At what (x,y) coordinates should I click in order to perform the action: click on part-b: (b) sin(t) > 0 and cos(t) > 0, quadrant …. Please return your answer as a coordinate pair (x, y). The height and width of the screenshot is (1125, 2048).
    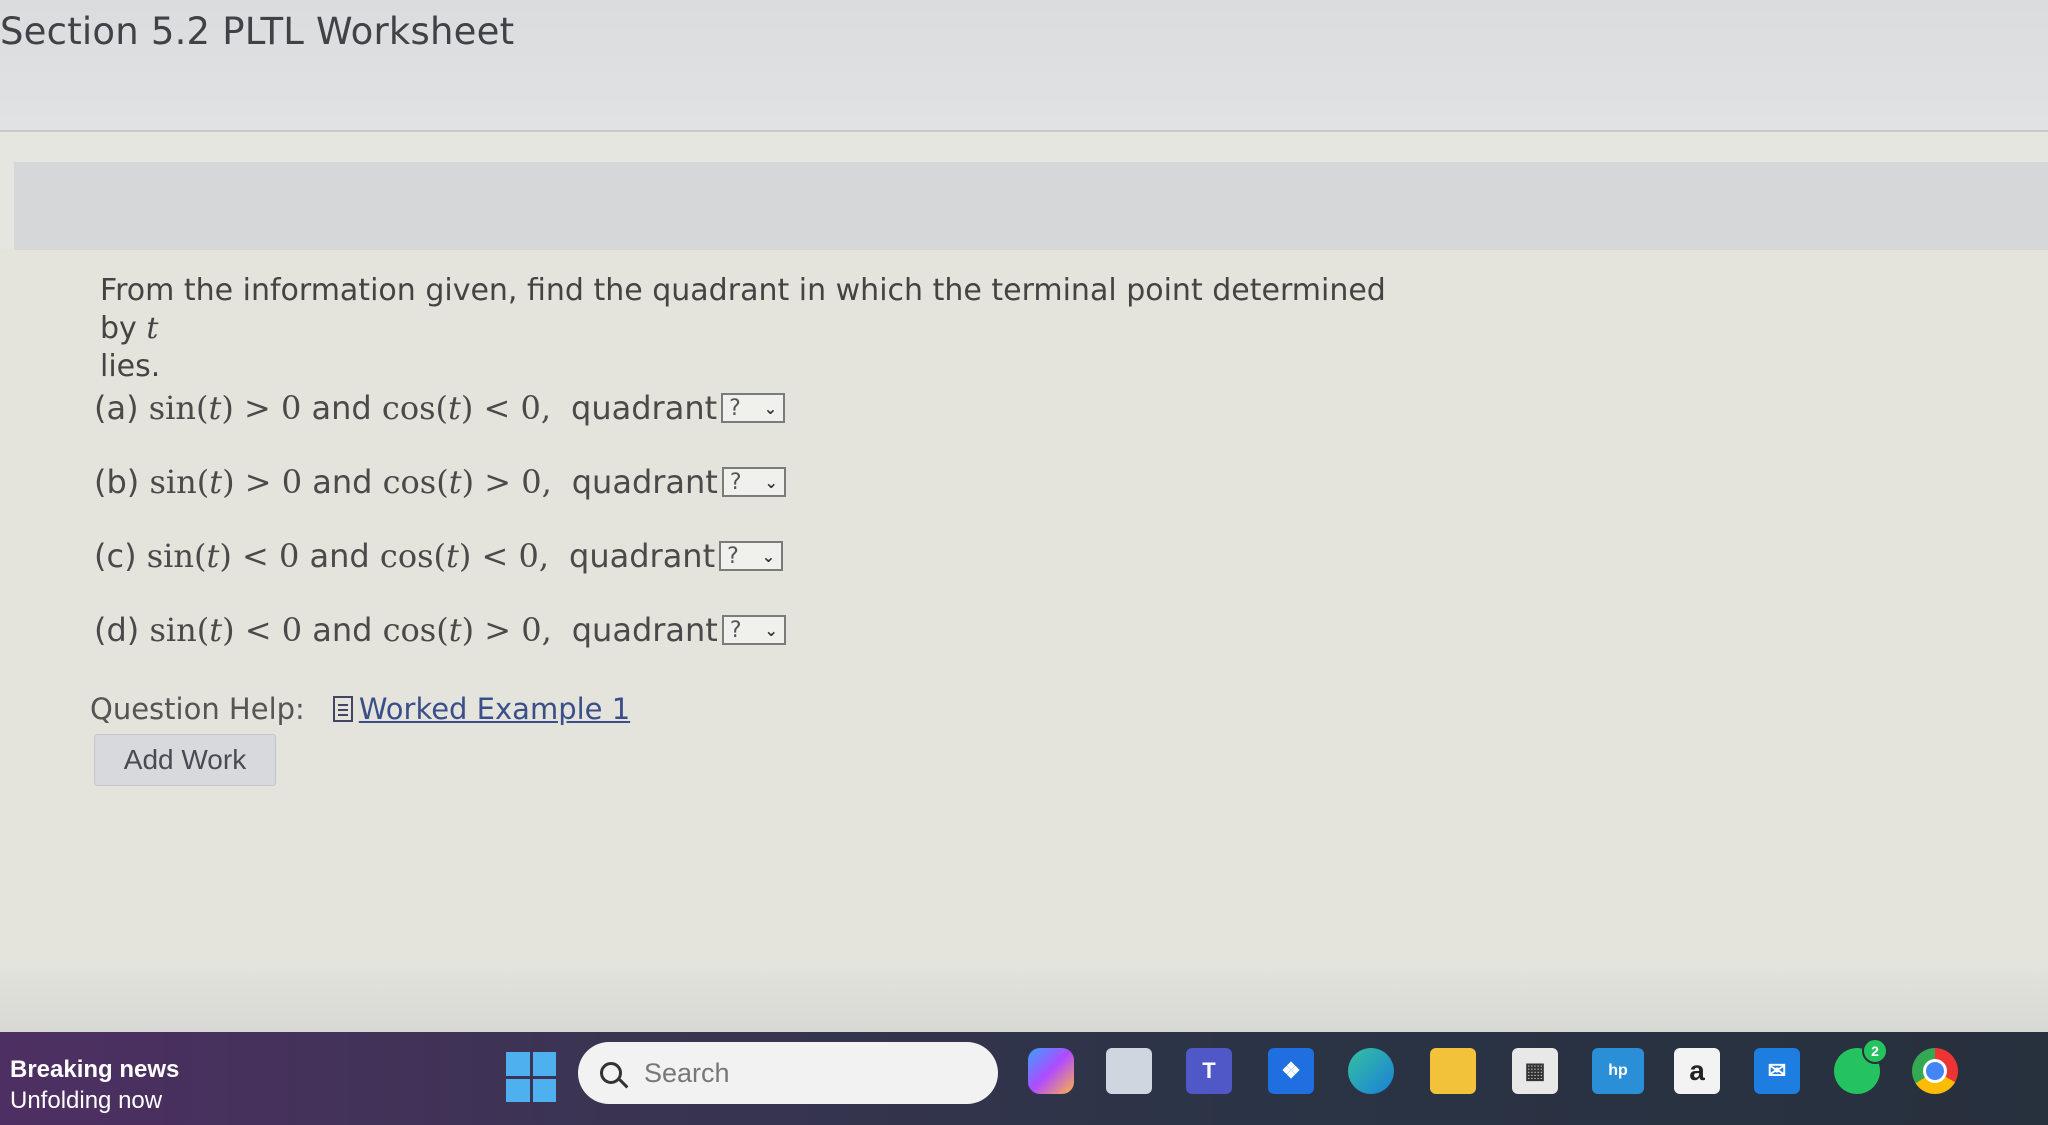
    Looking at the image, I should click on (440, 482).